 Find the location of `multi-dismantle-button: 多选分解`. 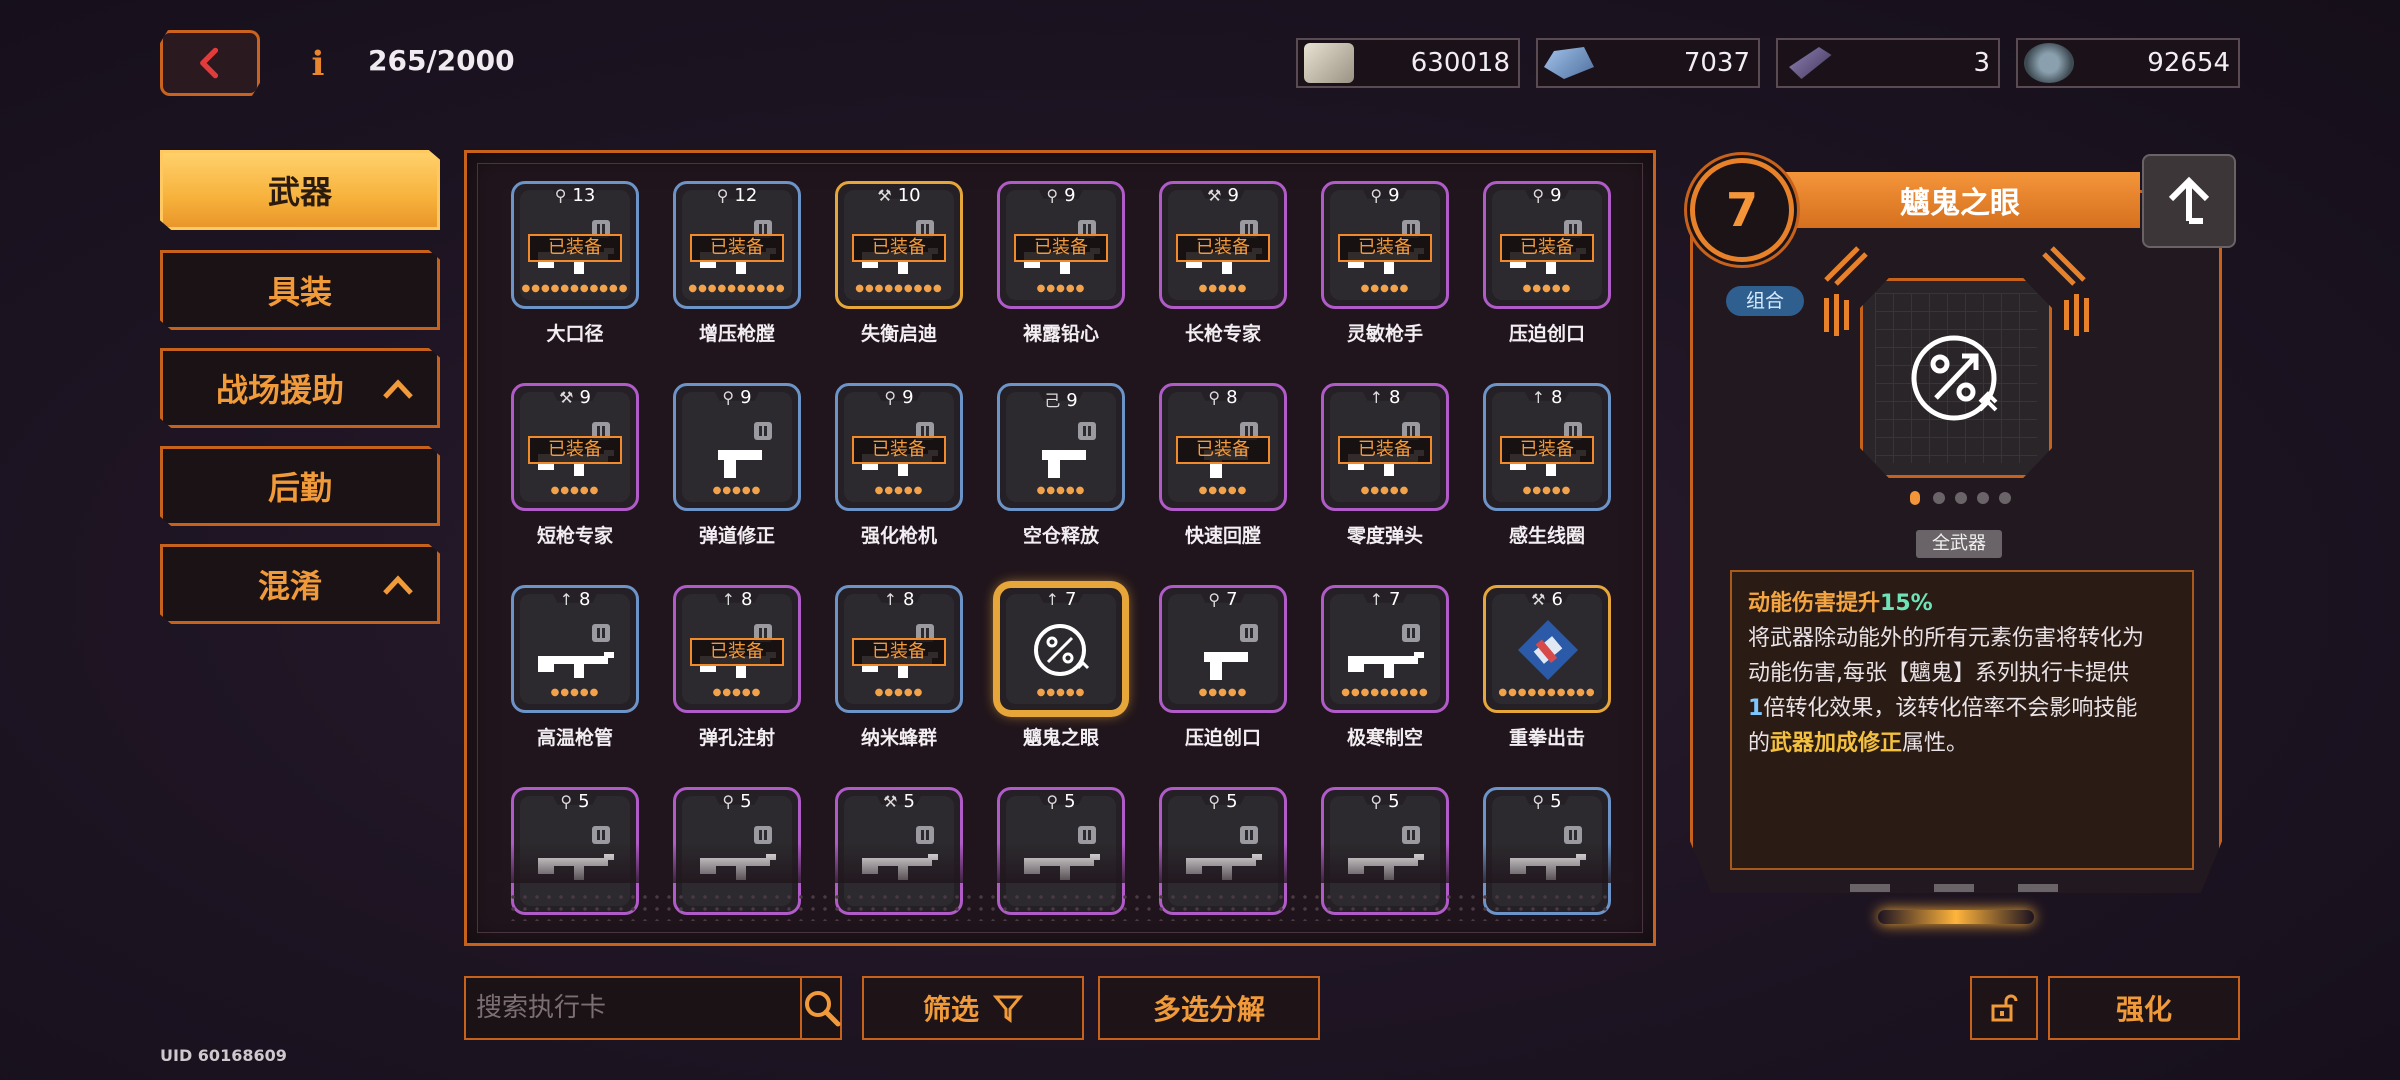

multi-dismantle-button: 多选分解 is located at coordinates (1209, 1008).